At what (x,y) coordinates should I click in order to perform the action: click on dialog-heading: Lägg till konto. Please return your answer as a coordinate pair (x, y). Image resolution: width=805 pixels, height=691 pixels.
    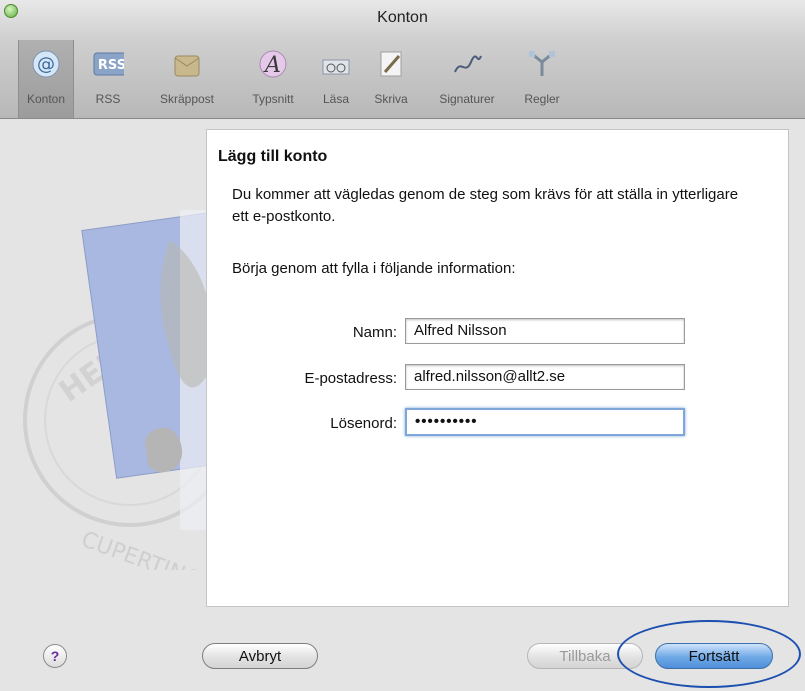
    Looking at the image, I should click on (273, 156).